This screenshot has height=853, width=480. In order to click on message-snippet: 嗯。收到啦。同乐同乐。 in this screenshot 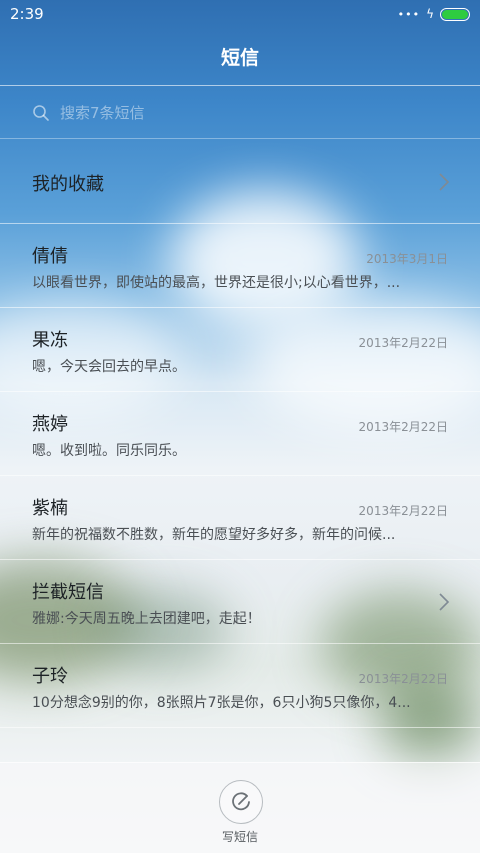, I will do `click(109, 451)`.